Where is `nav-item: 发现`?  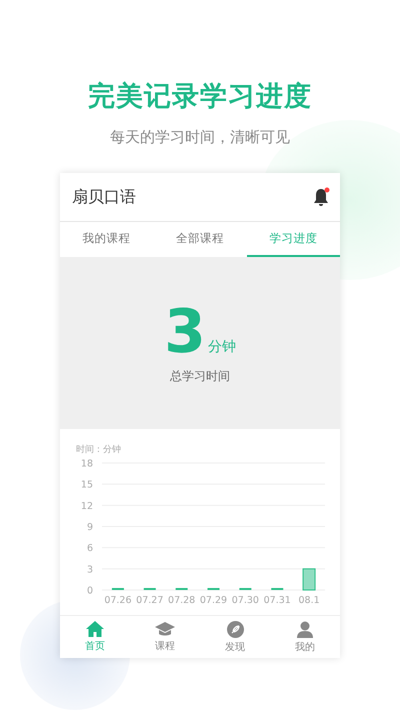
nav-item: 发现 is located at coordinates (235, 637).